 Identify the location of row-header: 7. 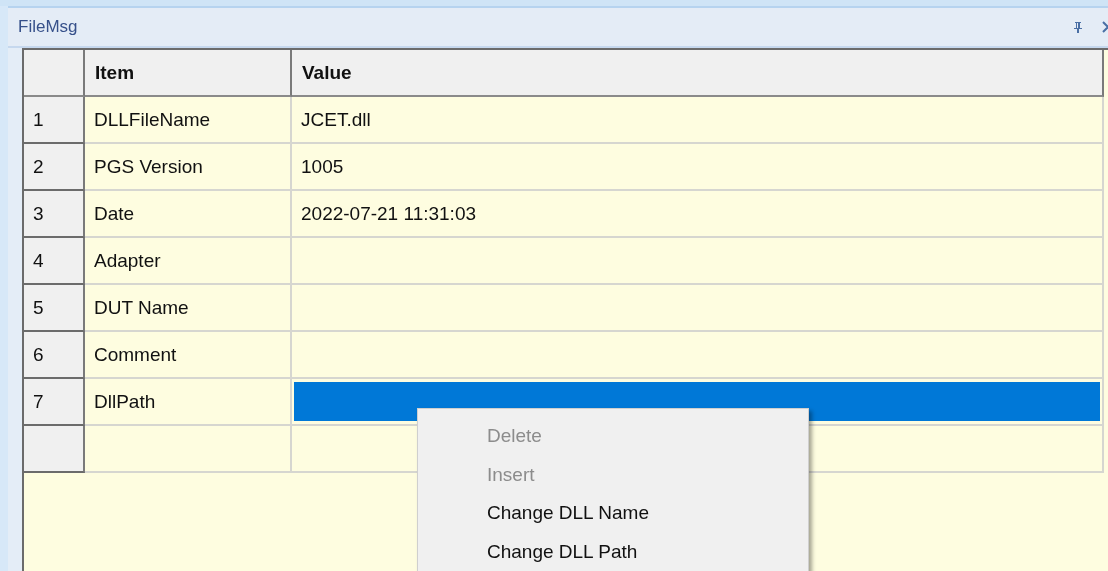
(54, 402).